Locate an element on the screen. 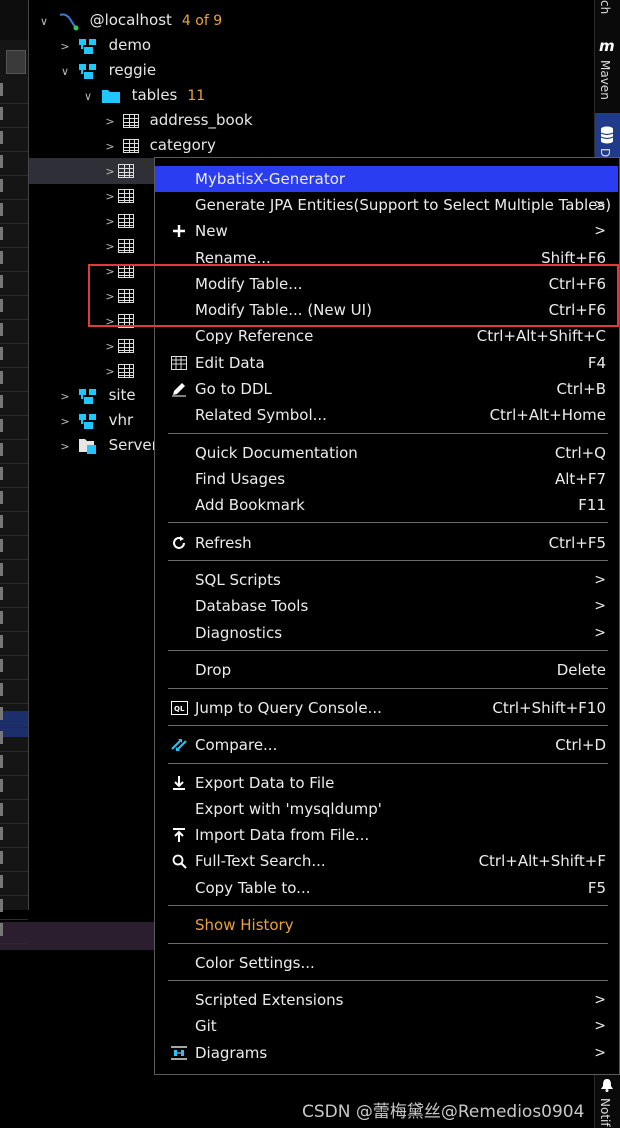 The height and width of the screenshot is (1128, 620). menu-item-shortcut: Ctrl+Shift+F10 is located at coordinates (549, 708).